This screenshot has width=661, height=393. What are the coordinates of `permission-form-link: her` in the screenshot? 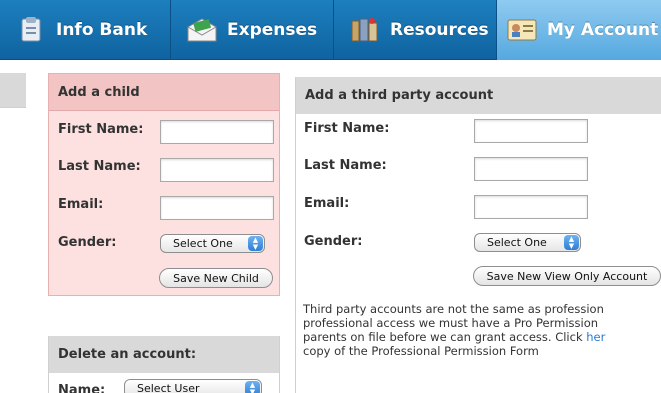 It's located at (595, 337).